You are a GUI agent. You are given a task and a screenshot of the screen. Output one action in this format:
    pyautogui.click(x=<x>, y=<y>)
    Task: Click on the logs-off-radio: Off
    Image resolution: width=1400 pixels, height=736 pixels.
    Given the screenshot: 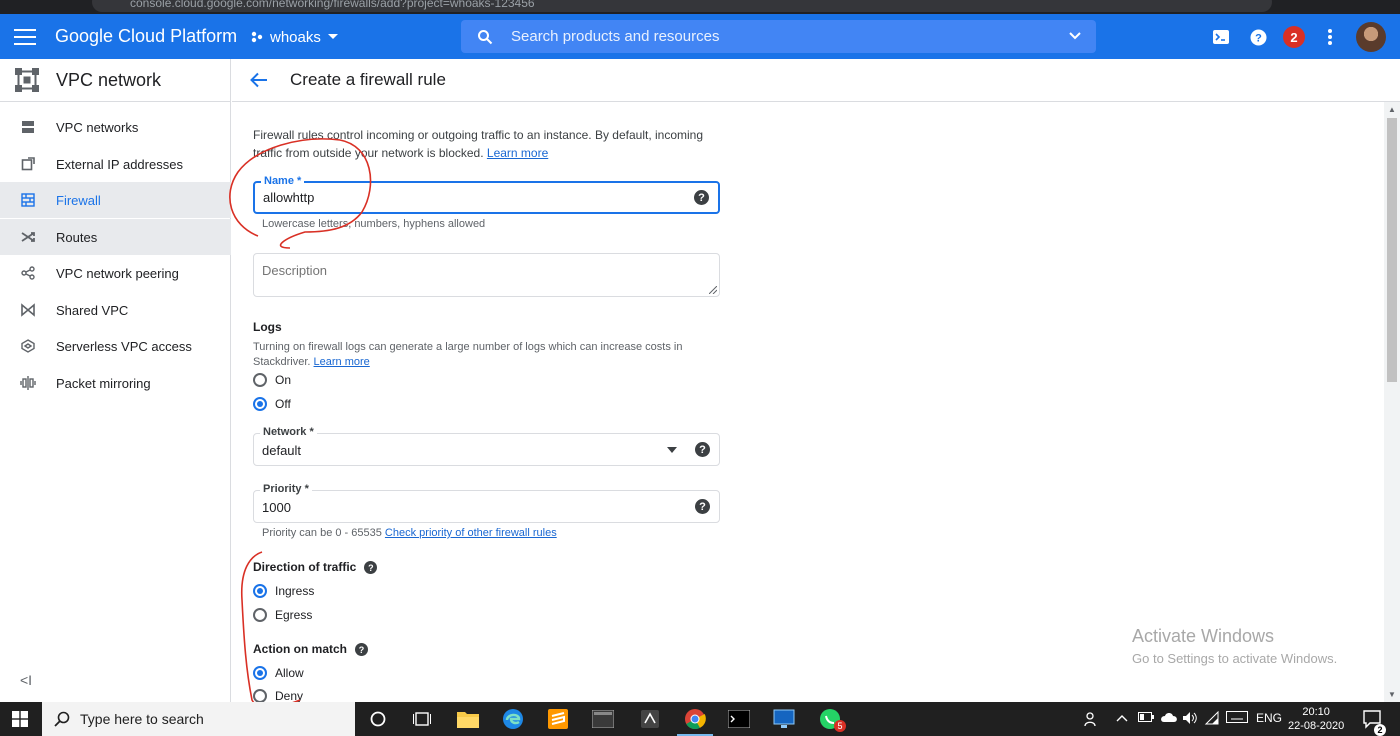 What is the action you would take?
    pyautogui.click(x=272, y=404)
    